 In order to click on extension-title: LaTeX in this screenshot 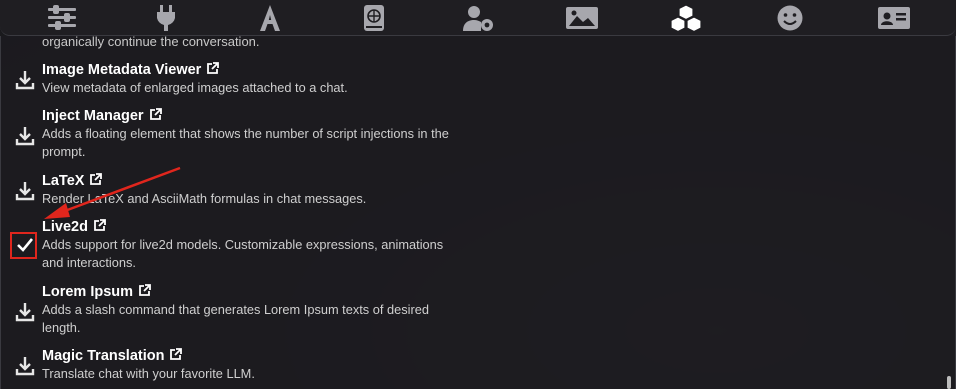, I will do `click(72, 181)`.